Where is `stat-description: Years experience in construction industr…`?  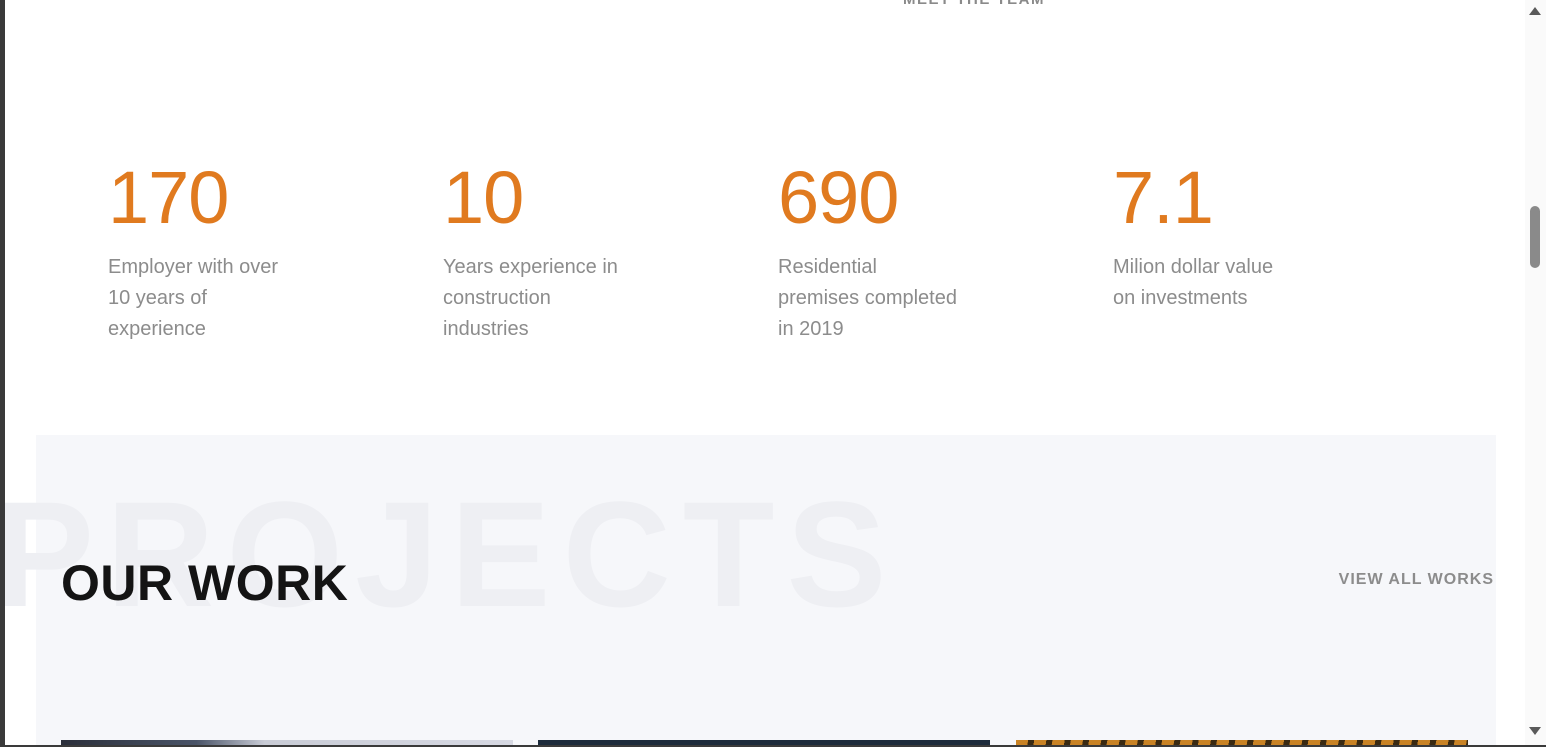
stat-description: Years experience in construction industr… is located at coordinates (530, 298).